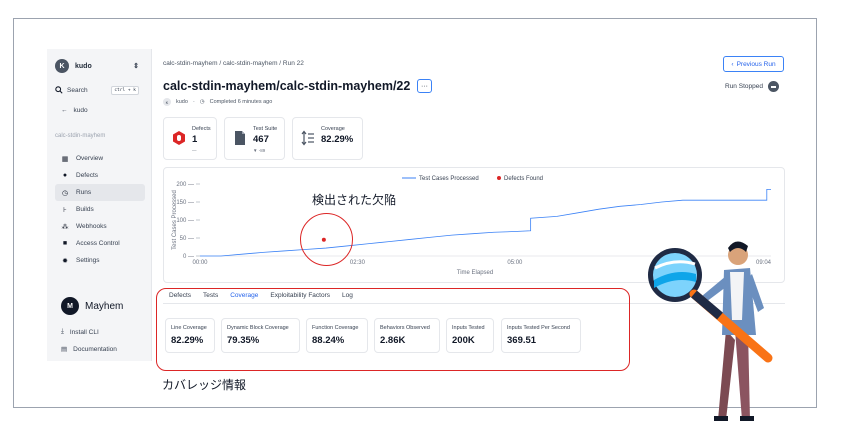 The image size is (842, 435). I want to click on coverage-icon, so click(307, 138).